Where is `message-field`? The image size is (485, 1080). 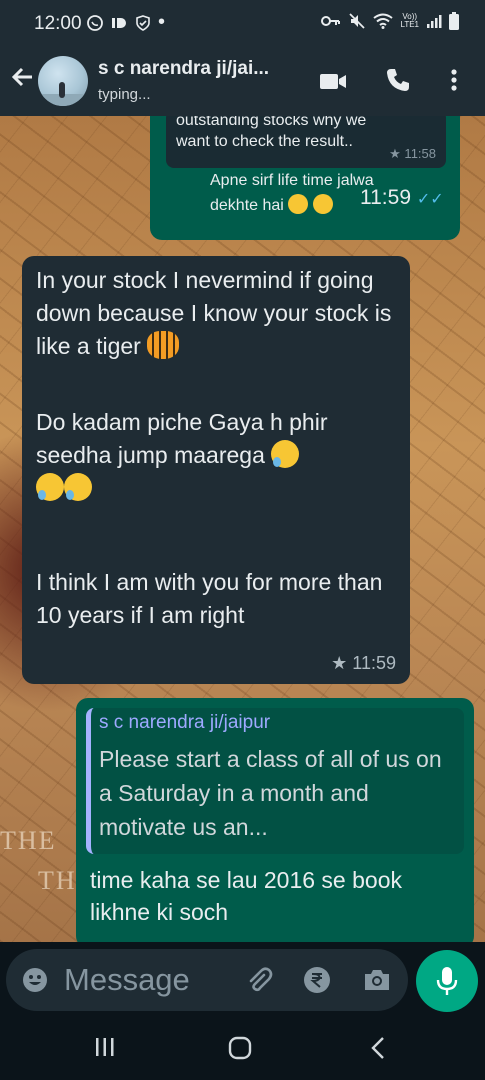 message-field is located at coordinates (207, 980).